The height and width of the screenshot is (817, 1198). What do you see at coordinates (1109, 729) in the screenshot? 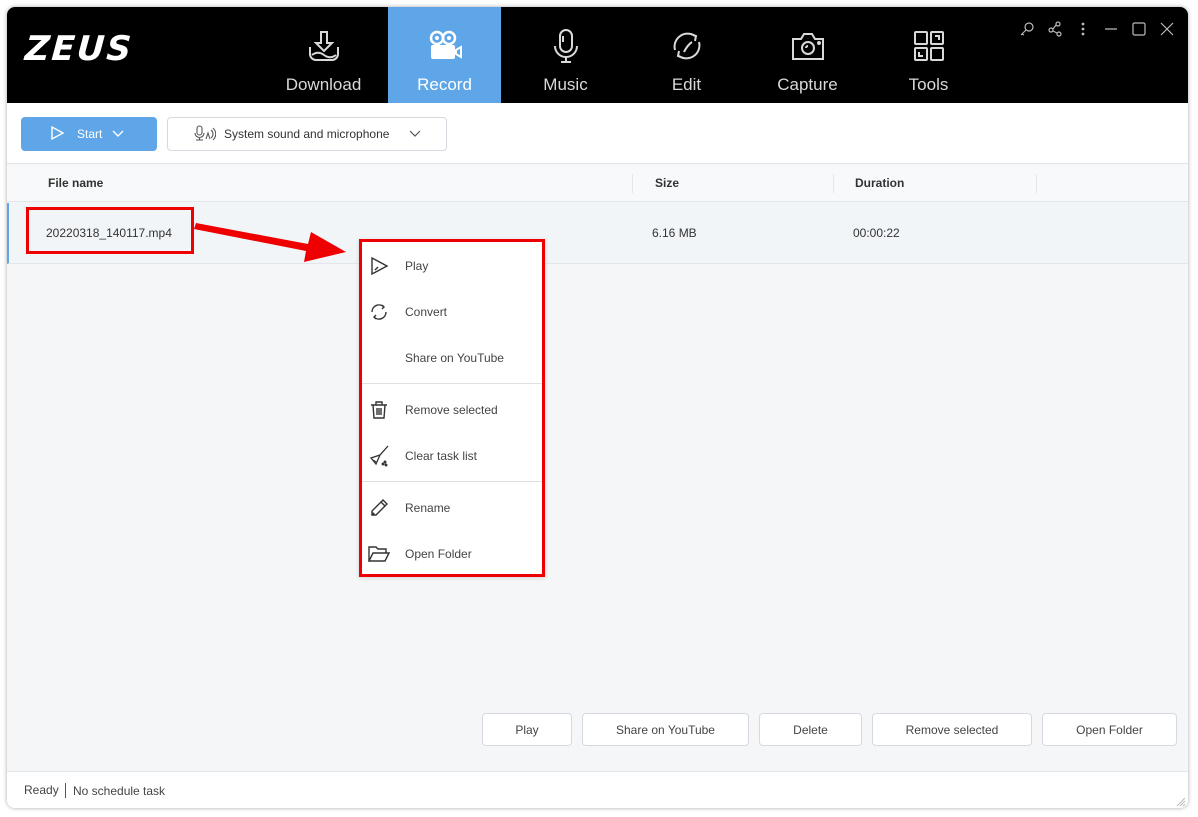
I see `open-folder-button: Open Folder` at bounding box center [1109, 729].